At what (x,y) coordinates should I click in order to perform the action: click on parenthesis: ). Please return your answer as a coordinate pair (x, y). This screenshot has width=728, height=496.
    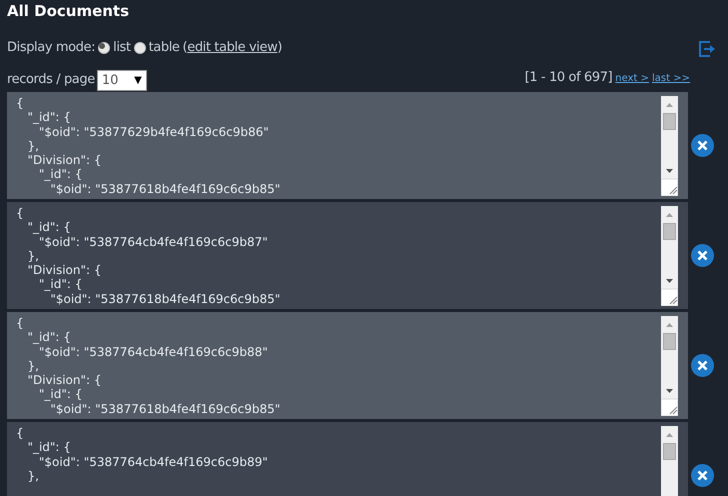
    Looking at the image, I should click on (279, 48).